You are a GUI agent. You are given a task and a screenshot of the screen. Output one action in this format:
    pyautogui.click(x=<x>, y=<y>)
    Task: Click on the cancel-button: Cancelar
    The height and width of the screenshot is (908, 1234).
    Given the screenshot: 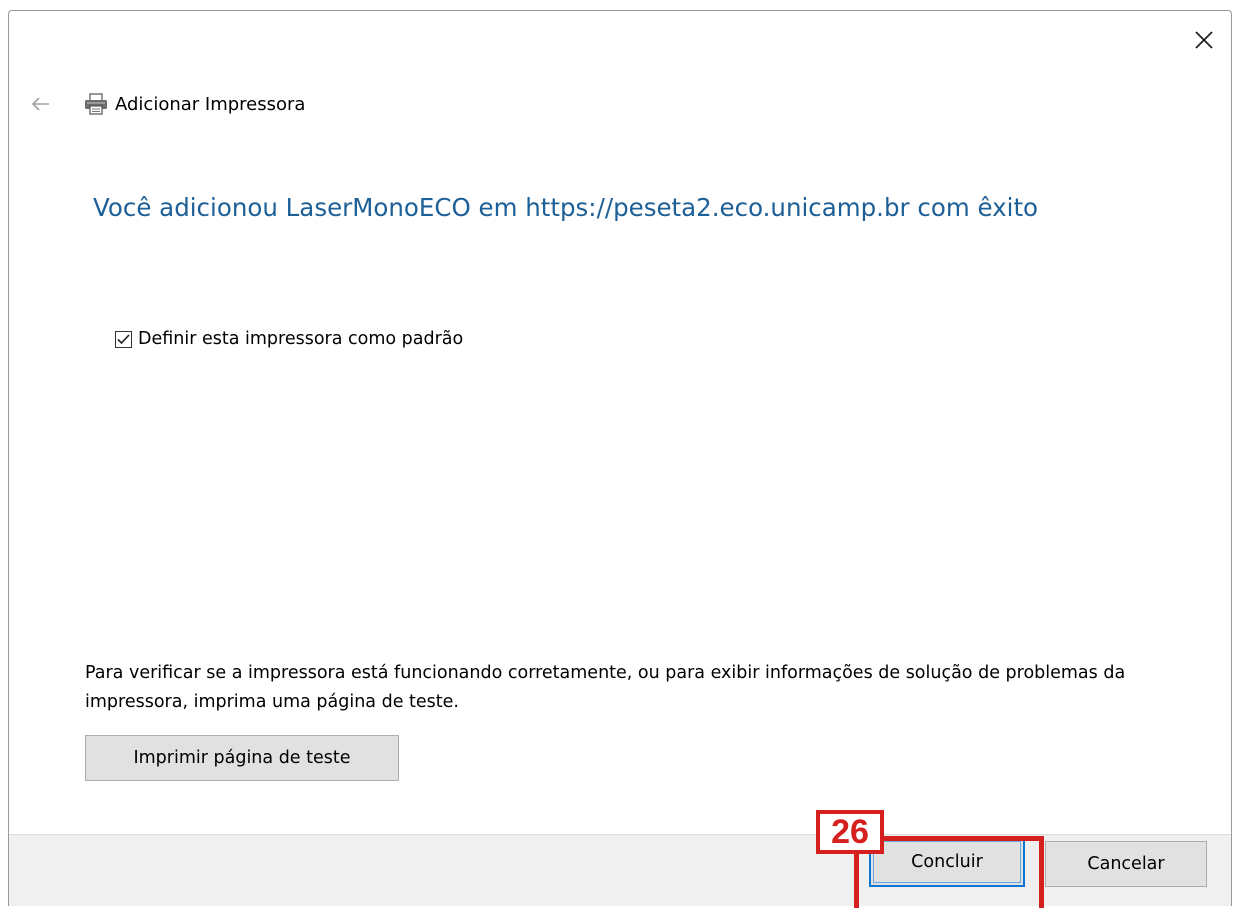 What is the action you would take?
    pyautogui.click(x=1126, y=864)
    